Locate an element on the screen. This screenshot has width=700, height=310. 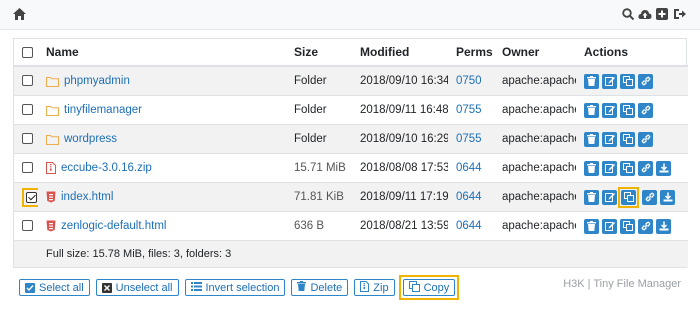
invert-selection-button: Invert selection is located at coordinates (235, 287).